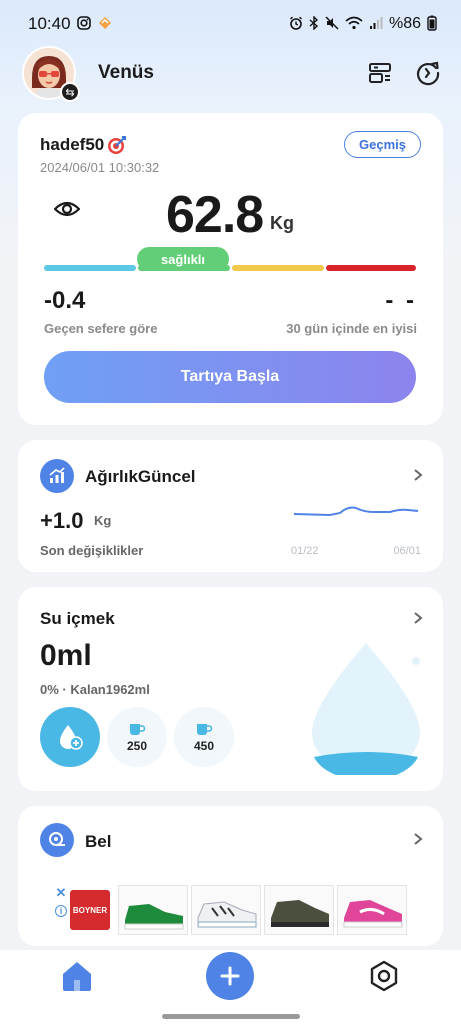  I want to click on add-button, so click(230, 976).